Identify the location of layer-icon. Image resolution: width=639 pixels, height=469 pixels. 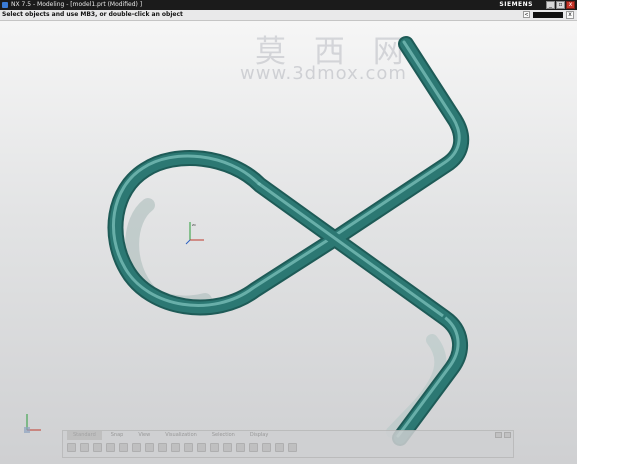
(253, 447).